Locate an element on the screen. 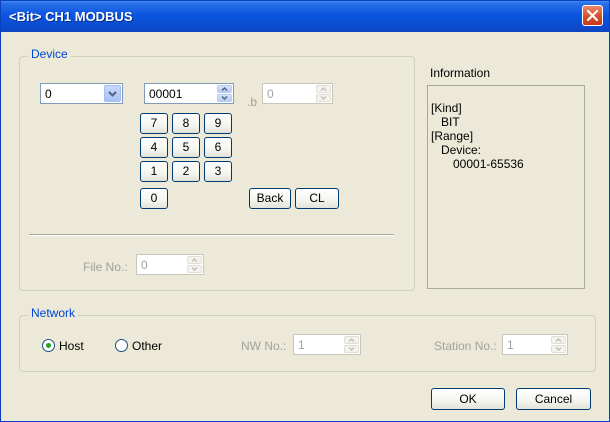 This screenshot has width=610, height=422. keypad-button-8: 8 is located at coordinates (186, 123).